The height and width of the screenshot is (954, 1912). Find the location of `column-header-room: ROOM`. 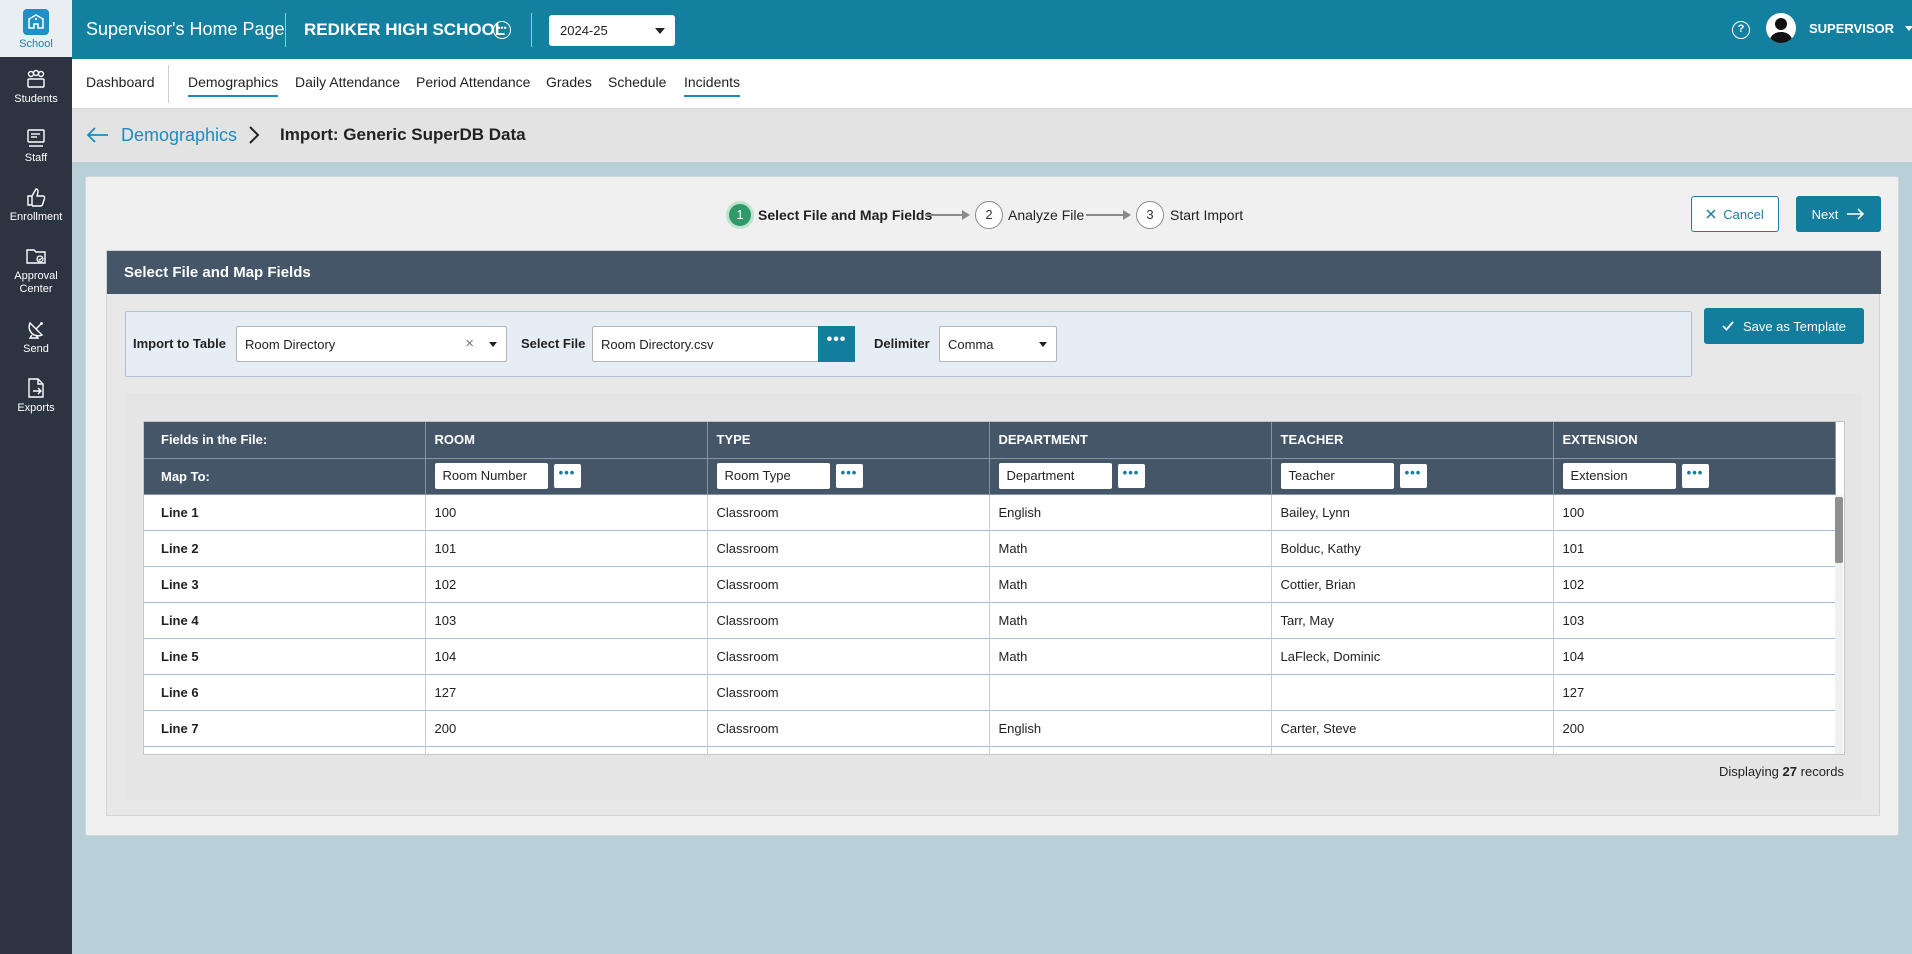

column-header-room: ROOM is located at coordinates (566, 440).